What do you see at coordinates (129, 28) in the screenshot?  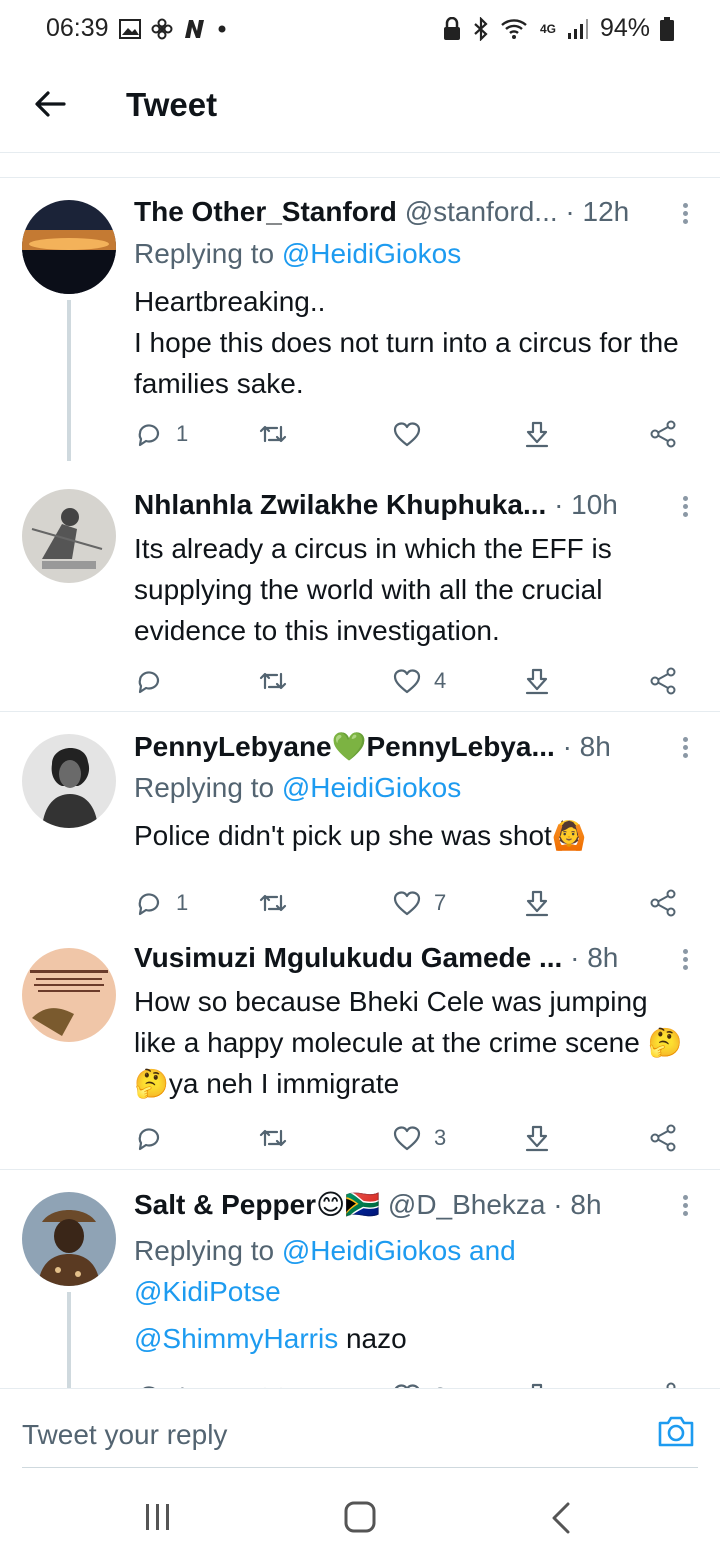 I see `gallery-icon` at bounding box center [129, 28].